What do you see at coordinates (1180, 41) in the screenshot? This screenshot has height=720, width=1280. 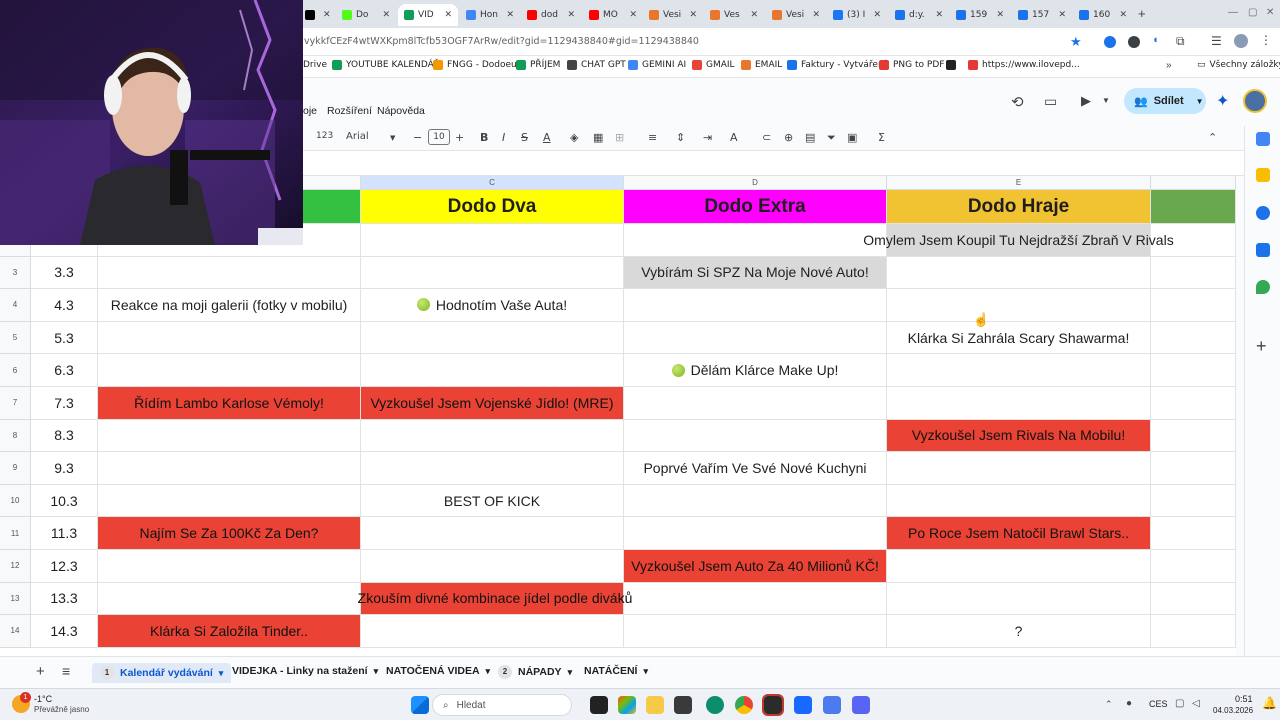 I see `puzzle-icon: ⧉` at bounding box center [1180, 41].